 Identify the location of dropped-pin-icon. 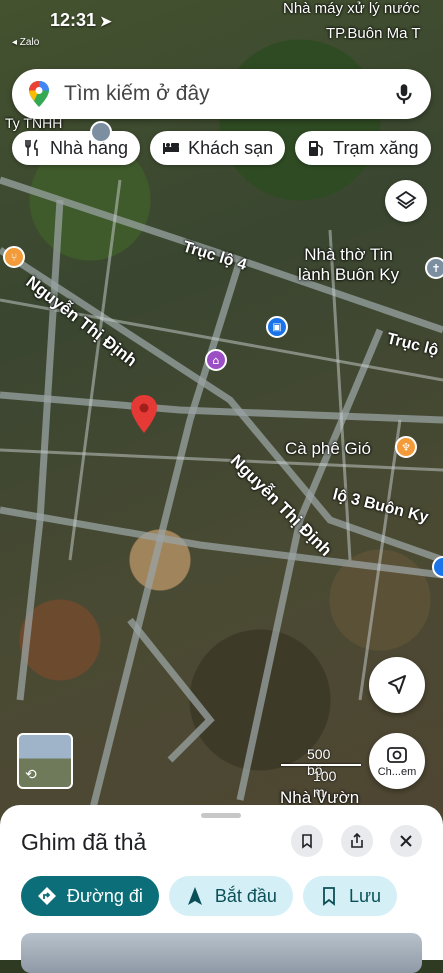
(144, 414).